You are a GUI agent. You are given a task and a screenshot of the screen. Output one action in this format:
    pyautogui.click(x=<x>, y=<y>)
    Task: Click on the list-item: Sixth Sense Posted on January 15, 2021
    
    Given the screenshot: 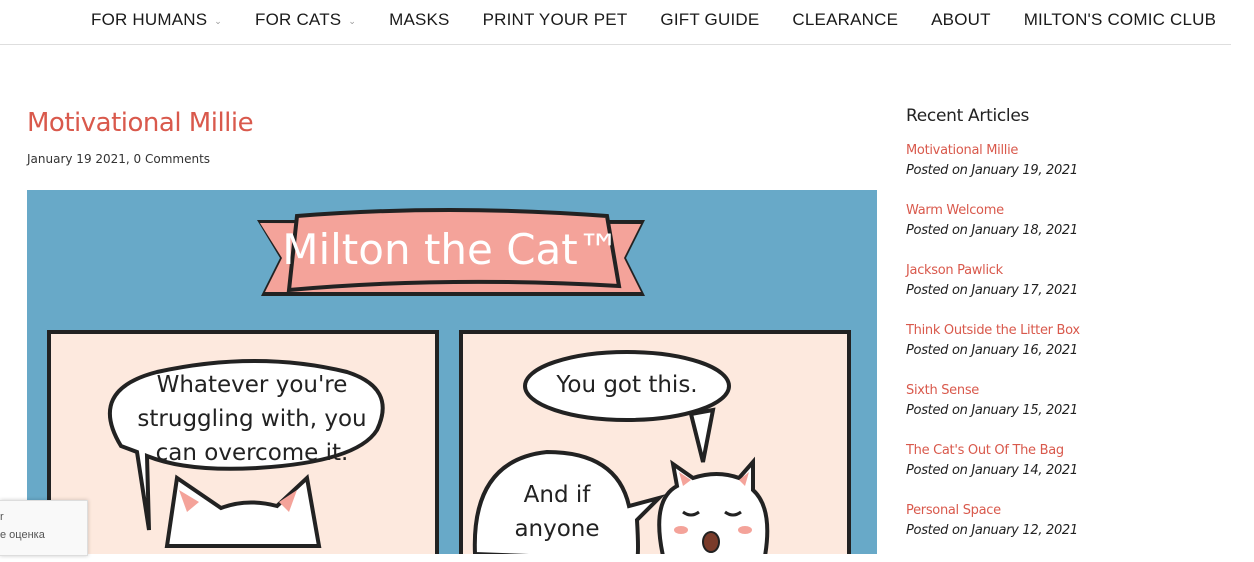 What is the action you would take?
    pyautogui.click(x=1056, y=402)
    